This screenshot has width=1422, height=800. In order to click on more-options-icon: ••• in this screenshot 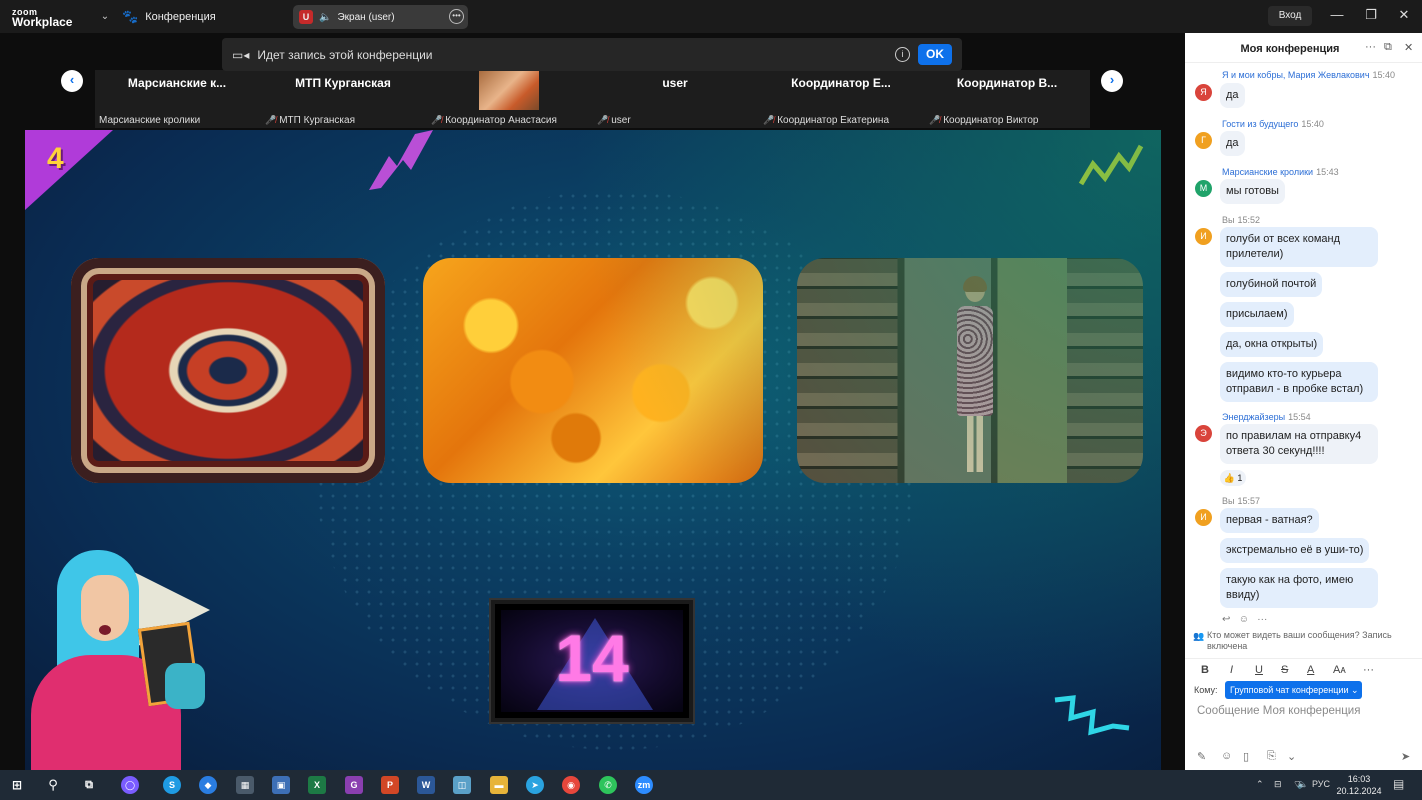, I will do `click(456, 16)`.